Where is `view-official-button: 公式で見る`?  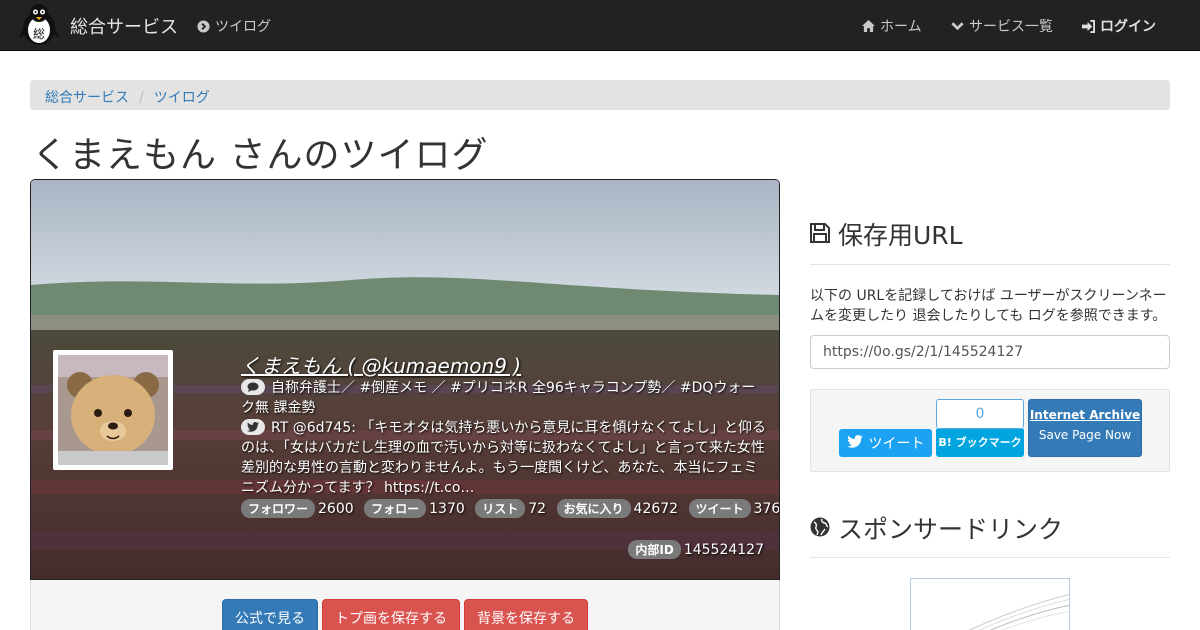 view-official-button: 公式で見る is located at coordinates (270, 614).